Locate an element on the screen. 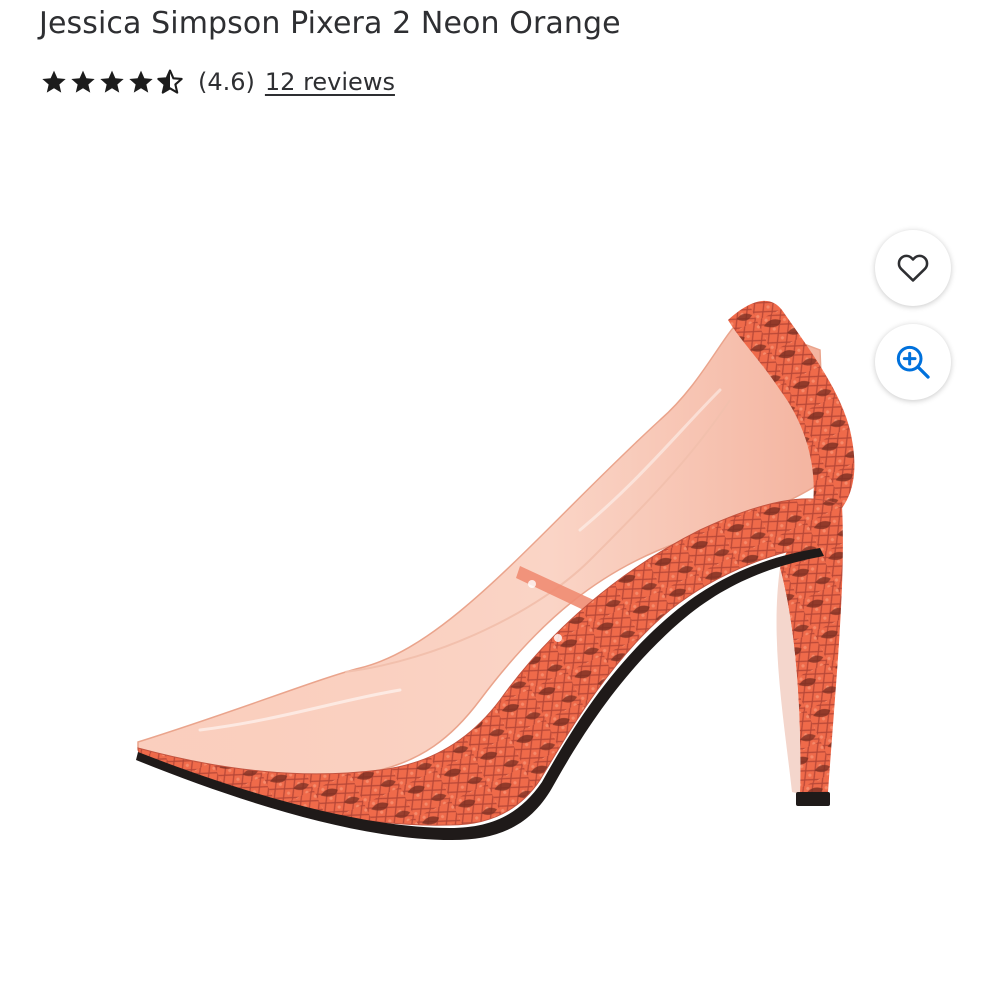 The width and height of the screenshot is (1000, 1000). rating-summary: (4.6) 12 reviews is located at coordinates (217, 82).